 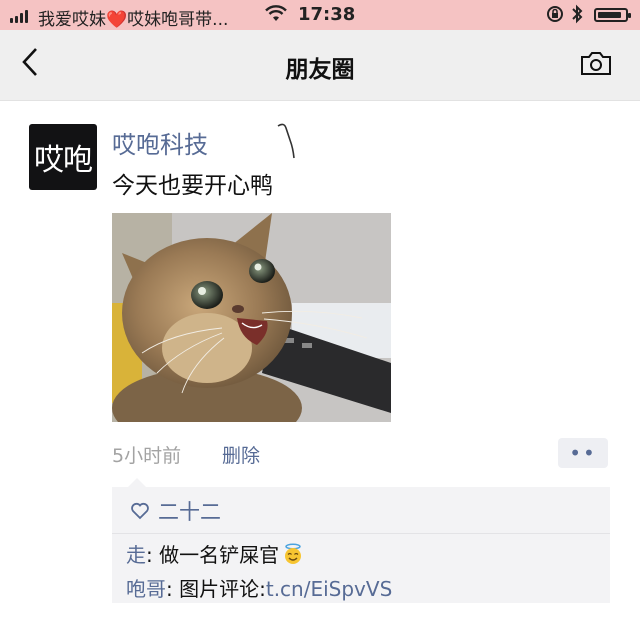 I want to click on status-bar: 我爱哎妹❤️哎妹咆哥带... 17:38, so click(x=320, y=15).